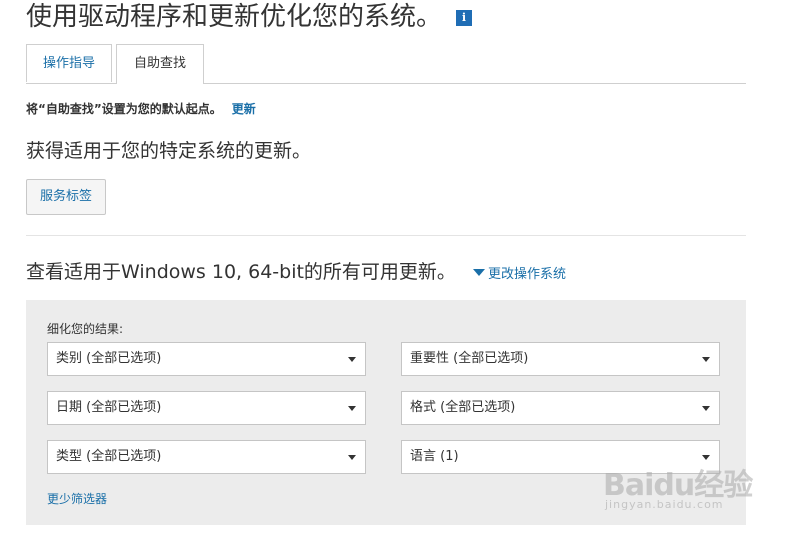 This screenshot has width=788, height=535. What do you see at coordinates (469, 358) in the screenshot?
I see `importance-select-value: 重要性 (全部已选项)` at bounding box center [469, 358].